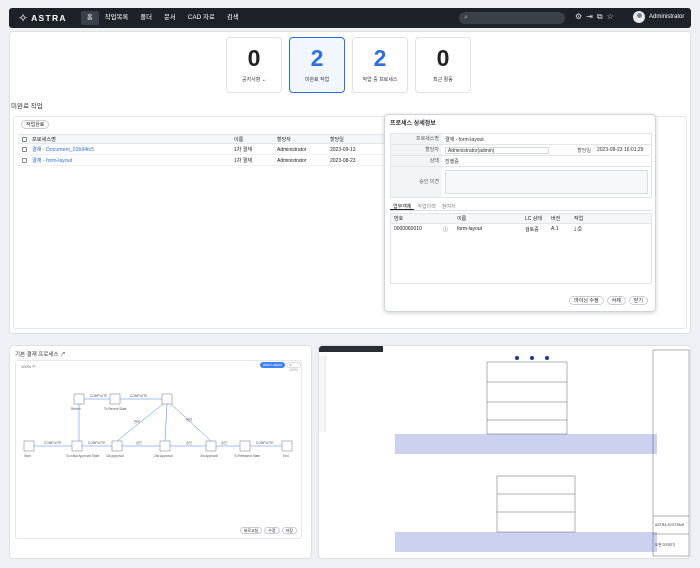  Describe the element at coordinates (538, 218) in the screenshot. I see `column-lc-state: LC 상태` at that location.